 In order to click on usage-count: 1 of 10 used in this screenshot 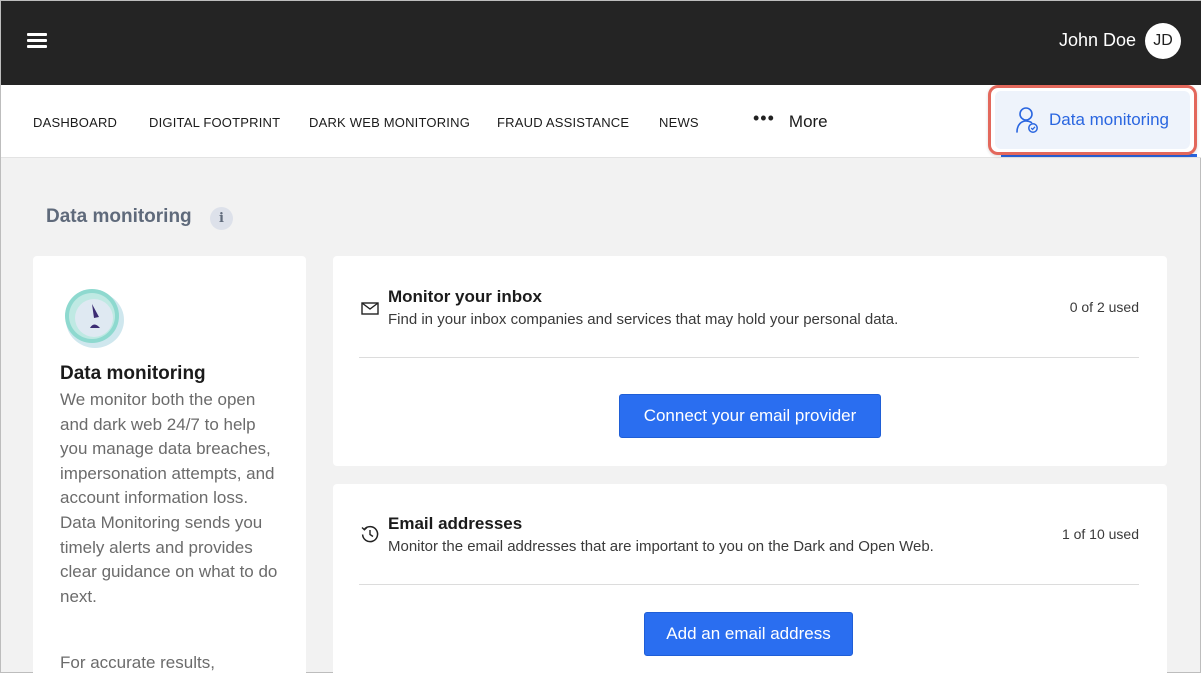, I will do `click(1100, 534)`.